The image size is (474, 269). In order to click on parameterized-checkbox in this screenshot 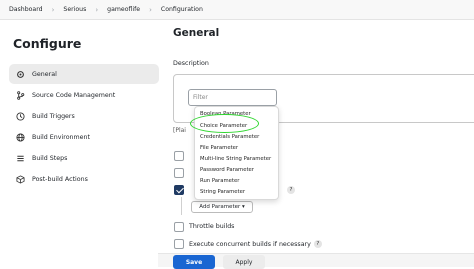, I will do `click(179, 190)`.